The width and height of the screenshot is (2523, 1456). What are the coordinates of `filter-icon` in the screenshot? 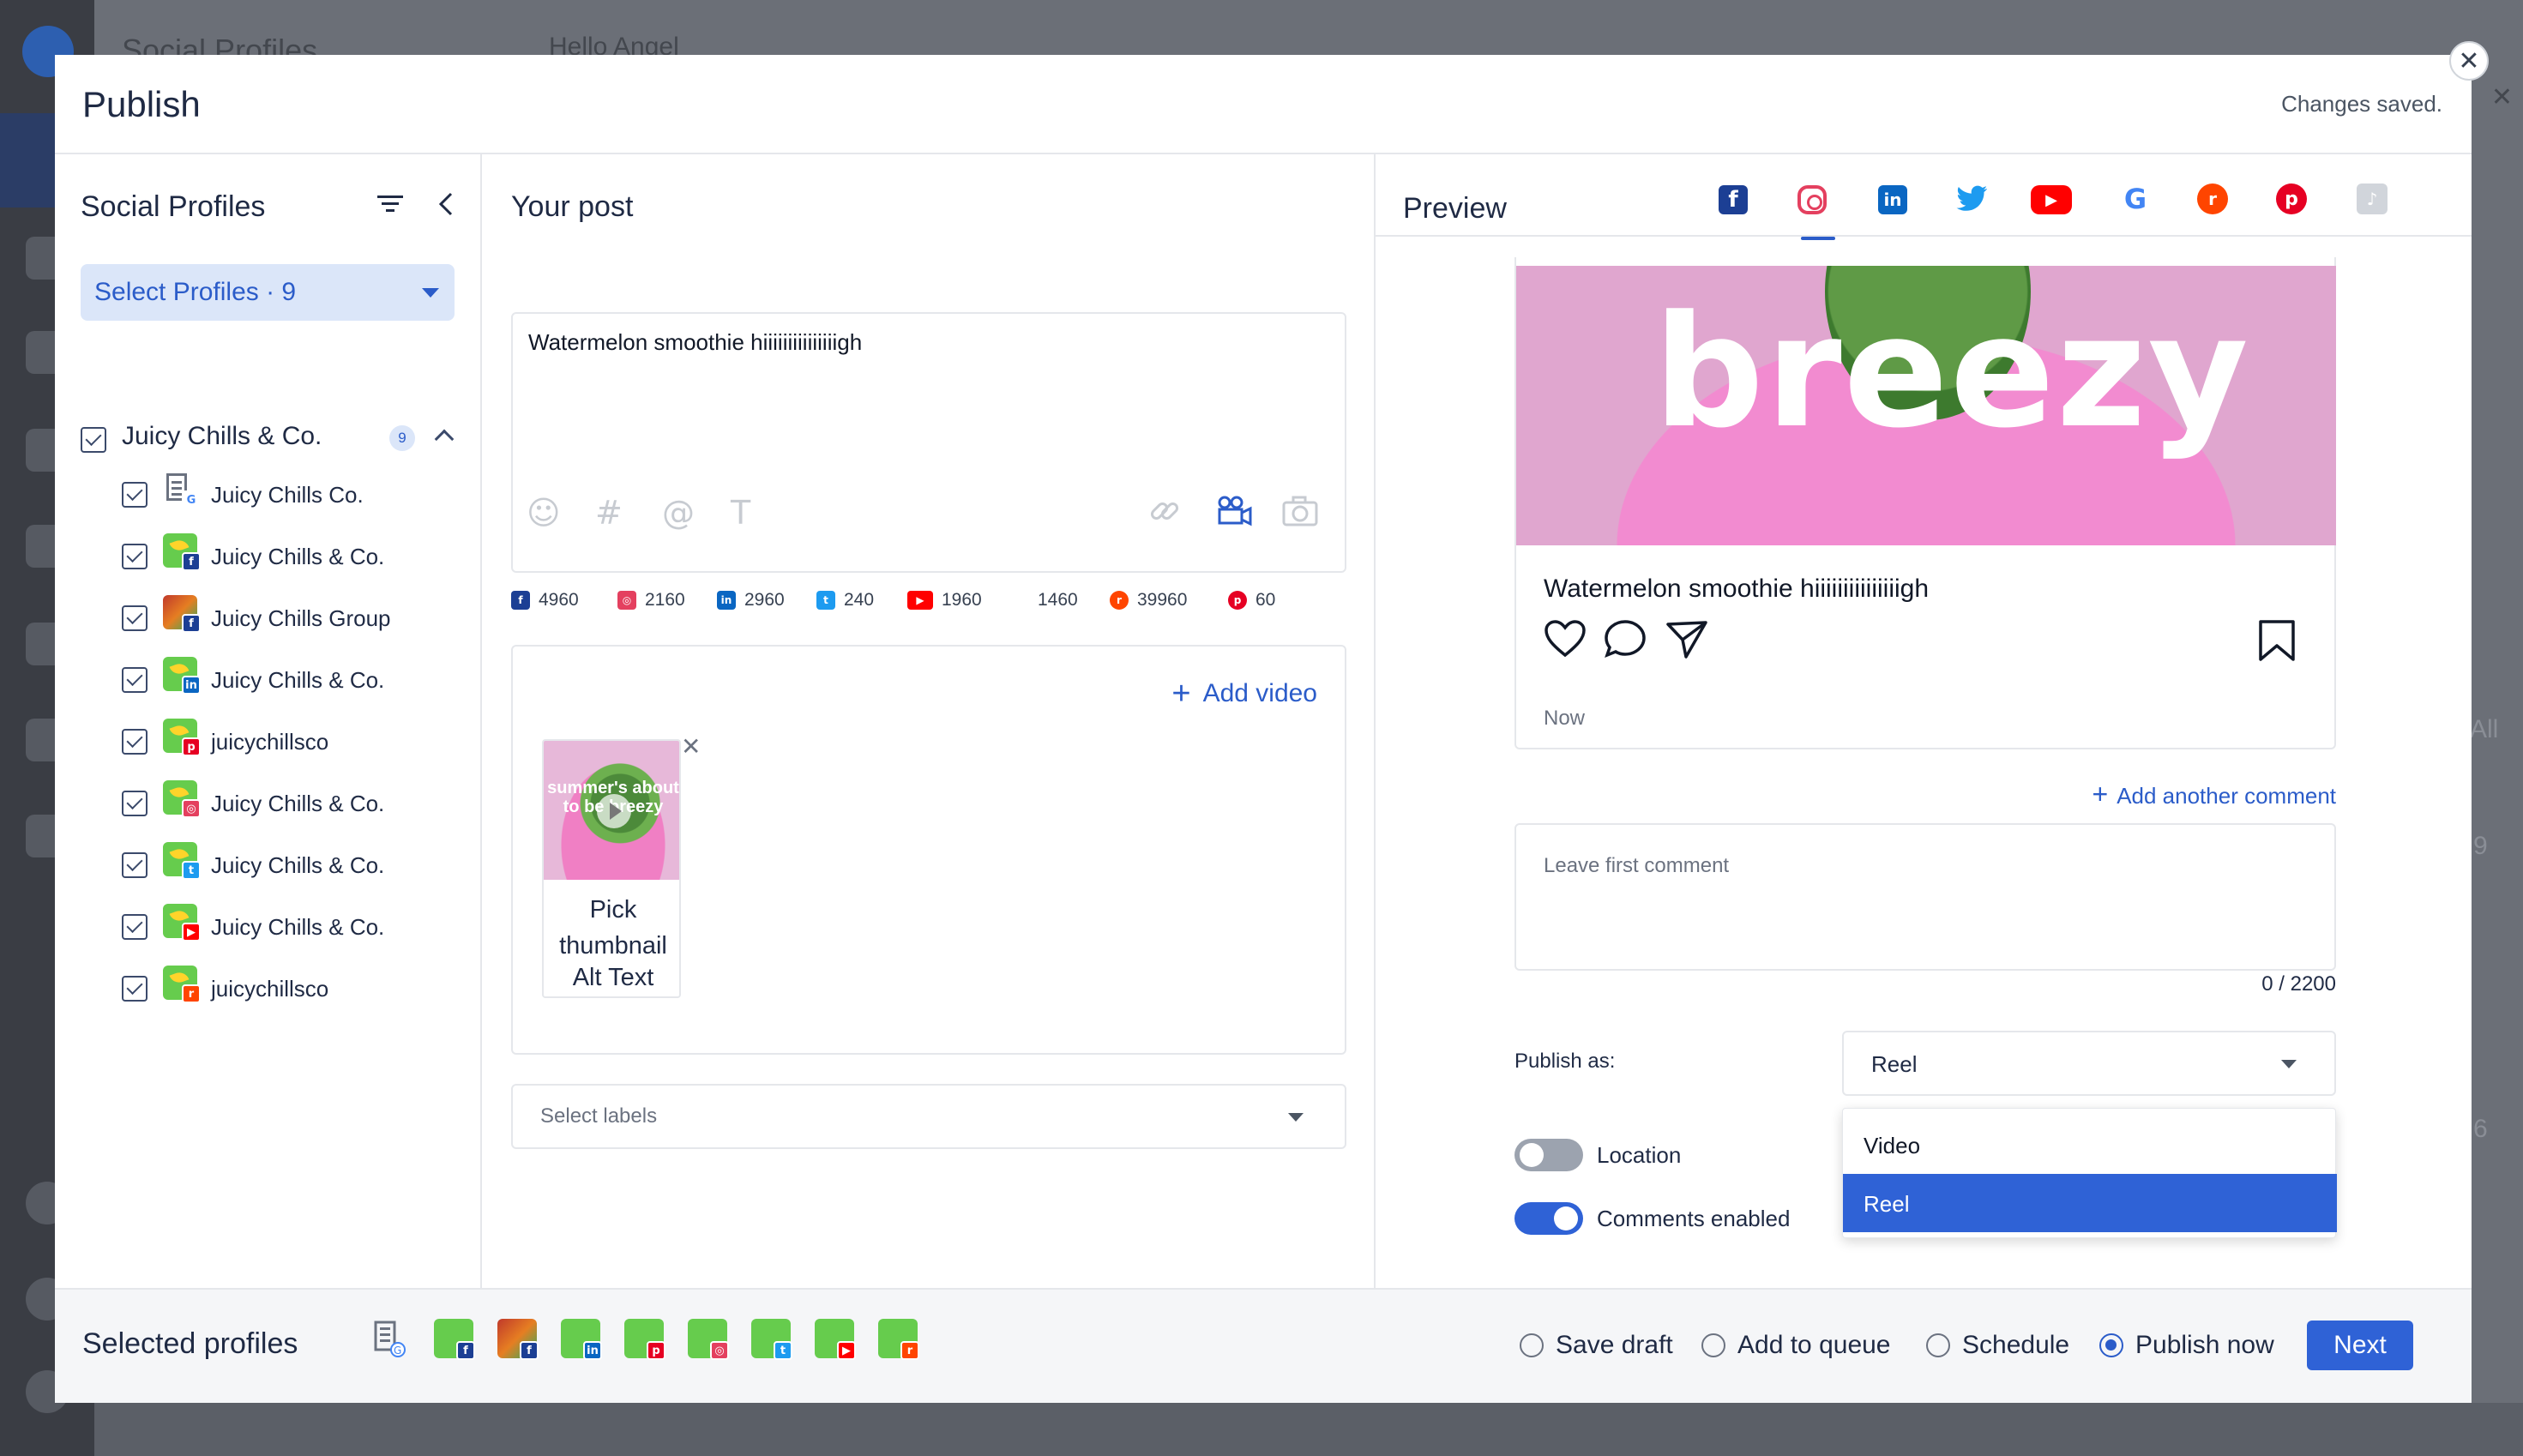 It's located at (390, 207).